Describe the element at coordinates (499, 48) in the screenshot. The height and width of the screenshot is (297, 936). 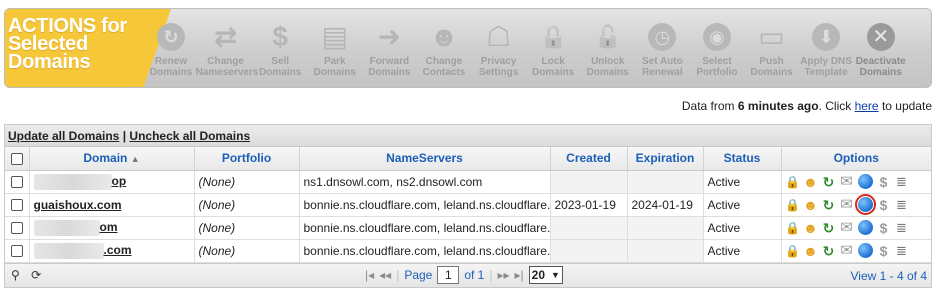
I see `action-privacy-settings-button: ☖ Privacy Settings` at that location.